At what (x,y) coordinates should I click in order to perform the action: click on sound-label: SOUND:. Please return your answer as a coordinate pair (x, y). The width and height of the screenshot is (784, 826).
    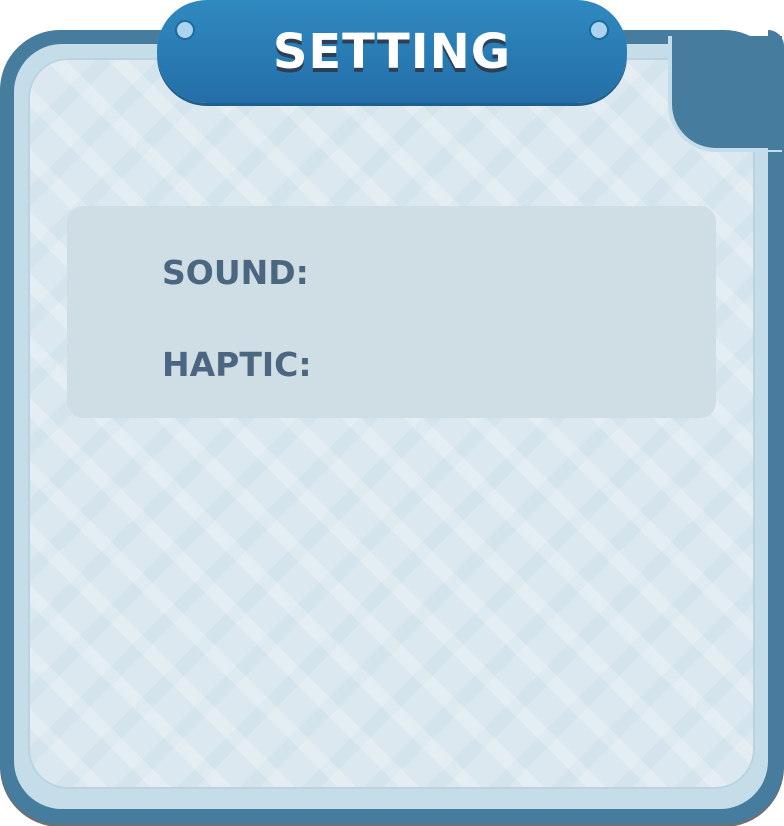
    Looking at the image, I should click on (235, 272).